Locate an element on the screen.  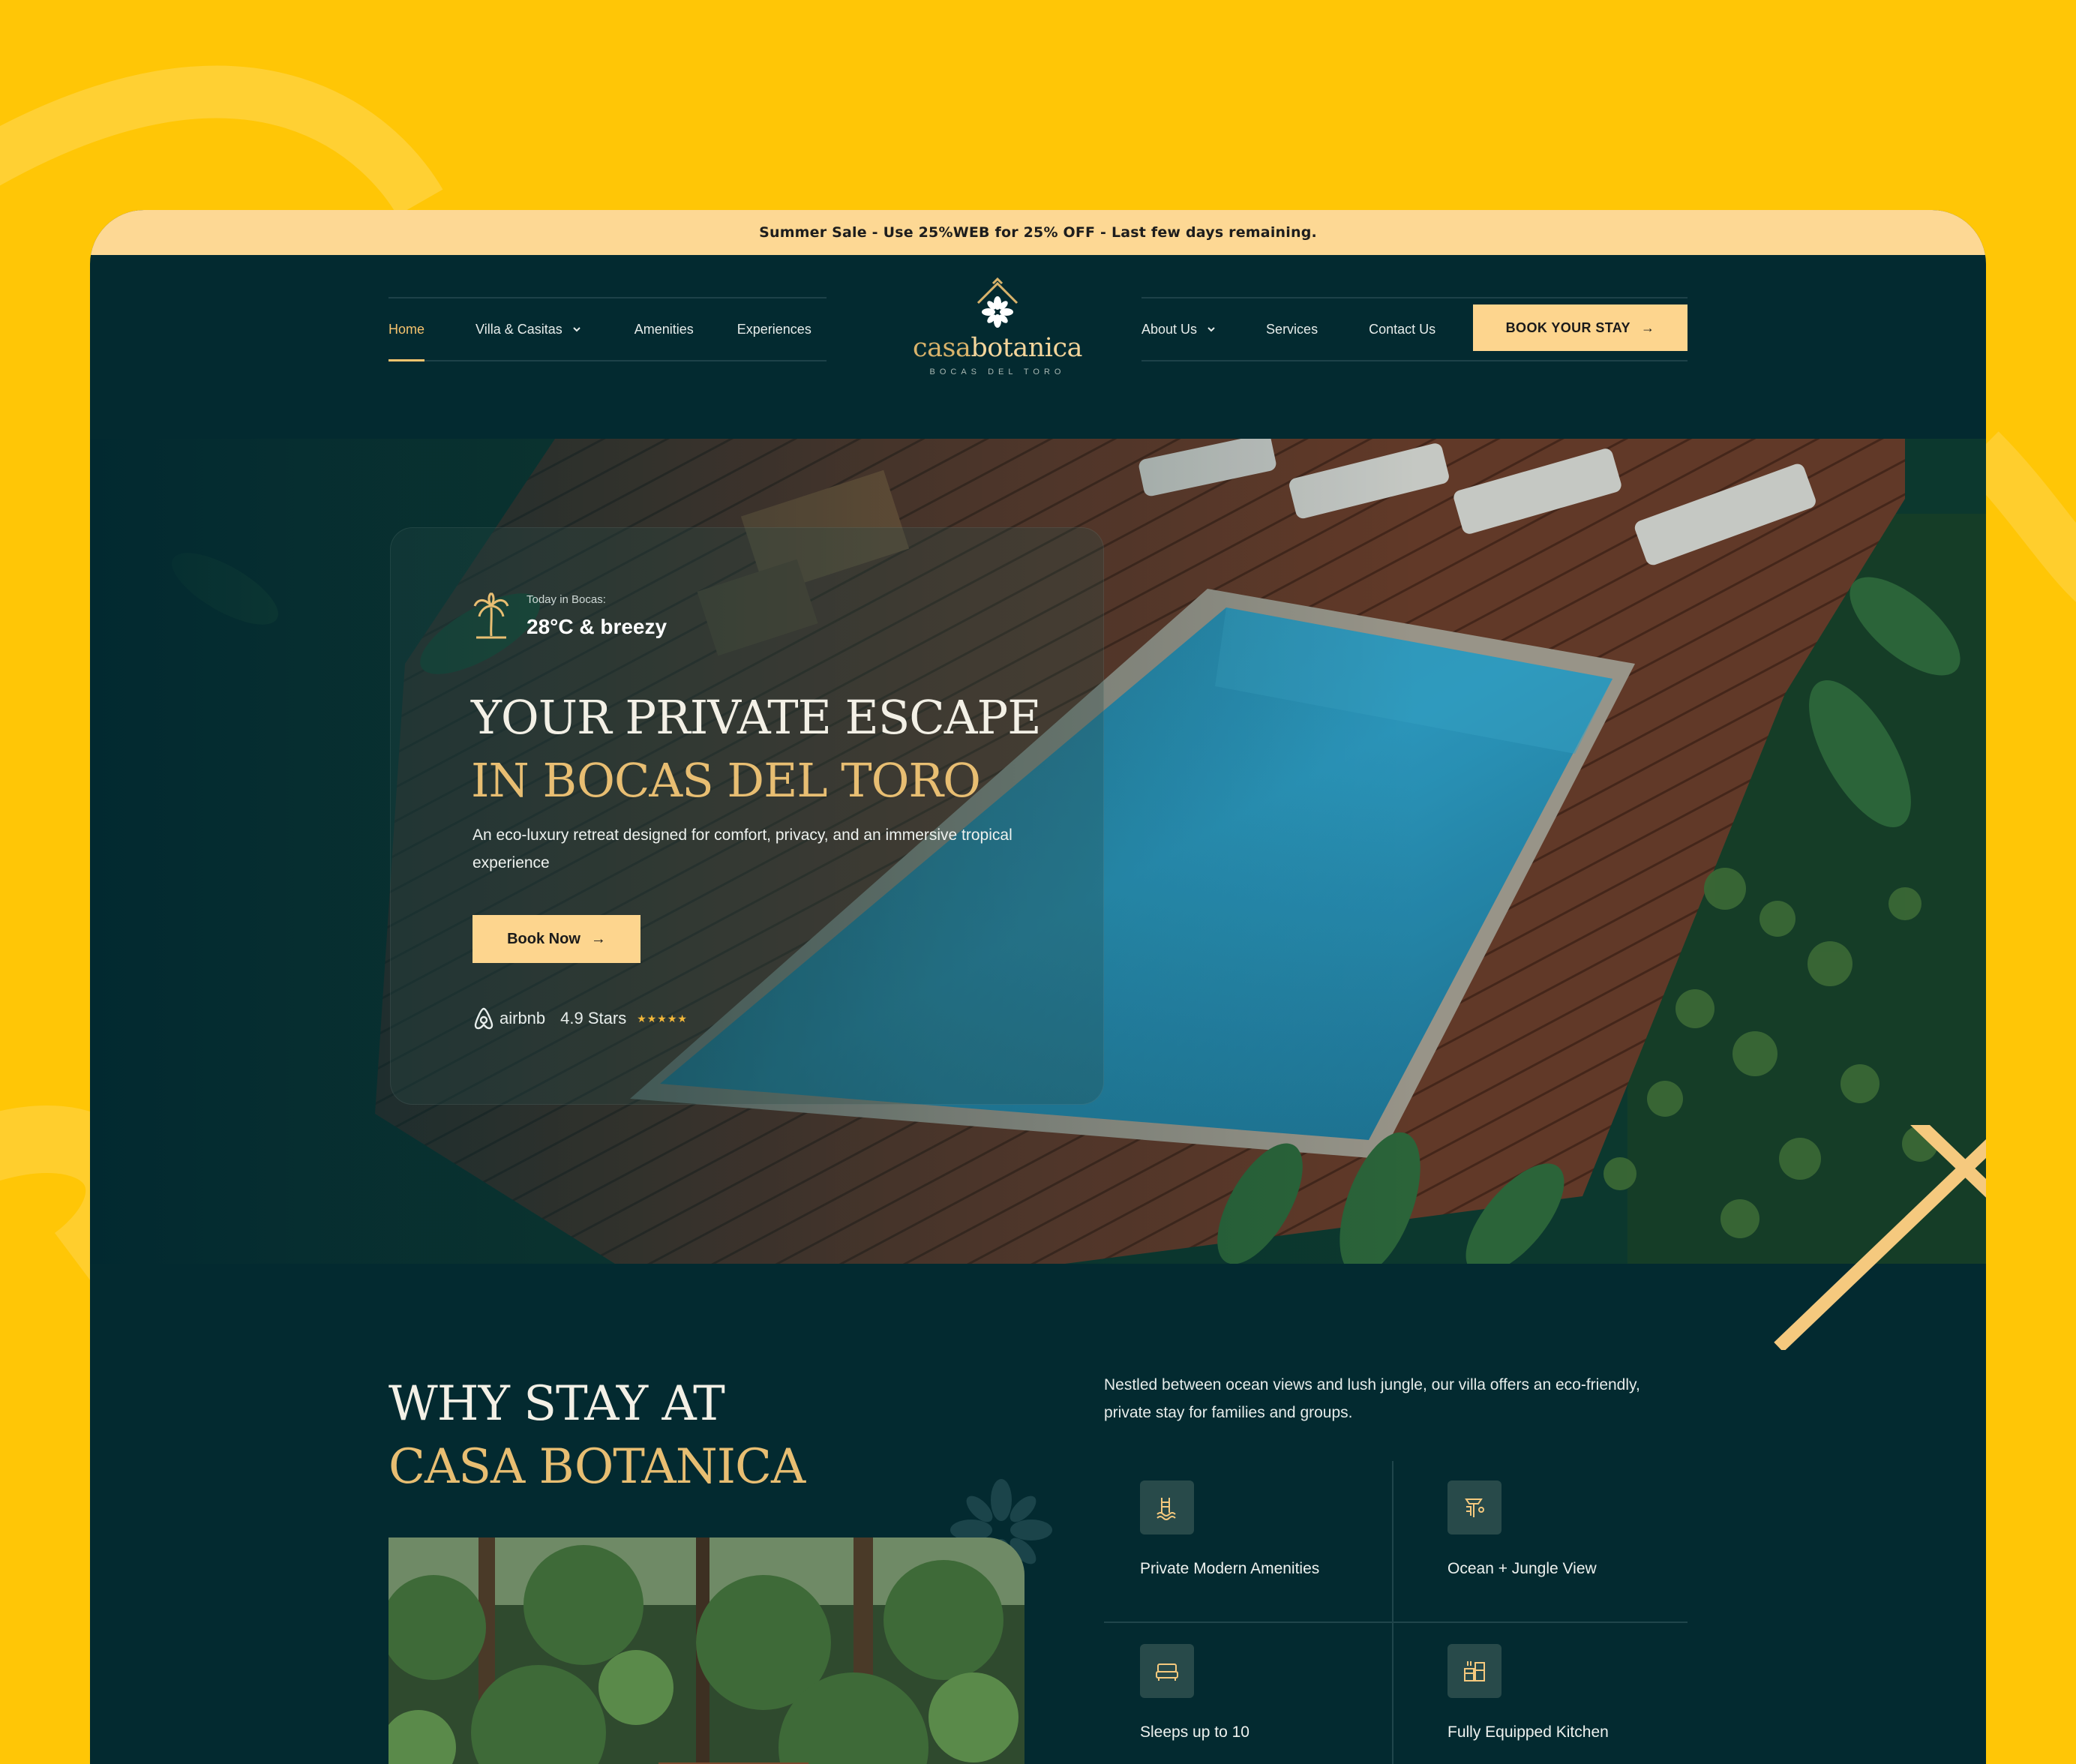
palm-tree-icon is located at coordinates (491, 615).